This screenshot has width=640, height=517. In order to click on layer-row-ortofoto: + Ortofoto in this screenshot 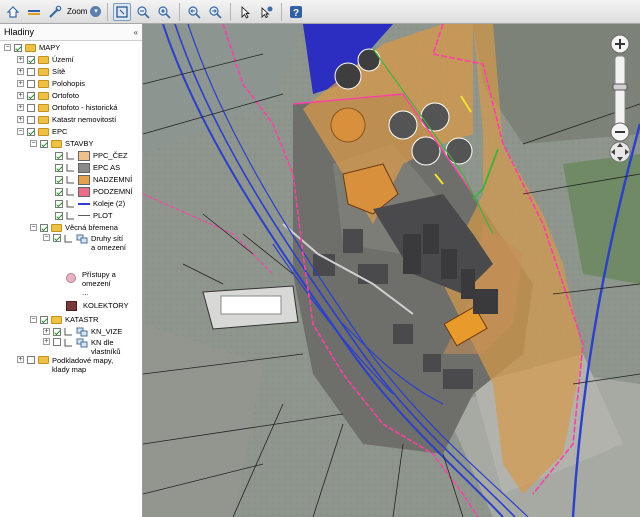, I will do `click(48, 95)`.